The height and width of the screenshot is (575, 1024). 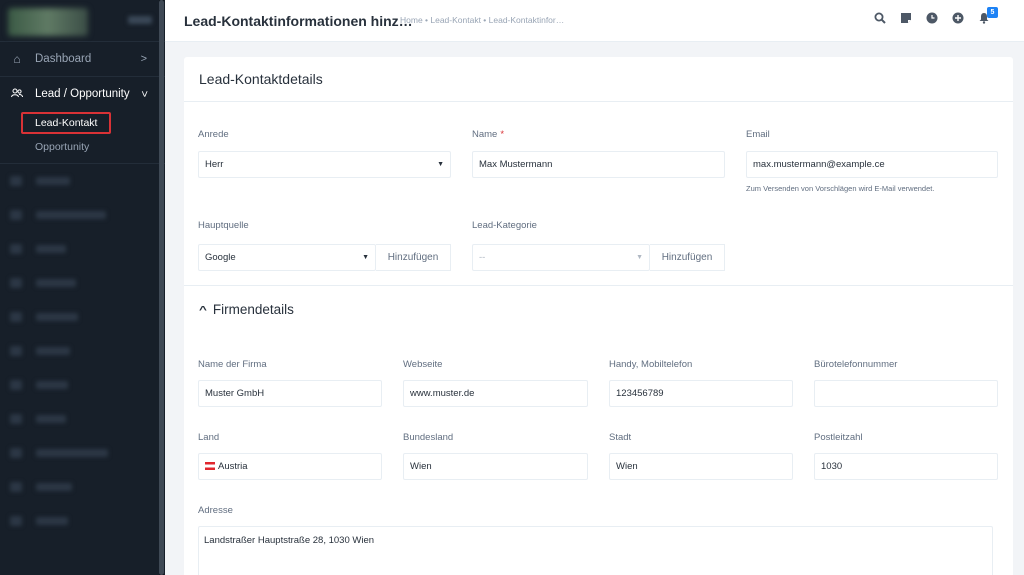 I want to click on sidebar-item-label: Lead / Opportunity, so click(x=82, y=94).